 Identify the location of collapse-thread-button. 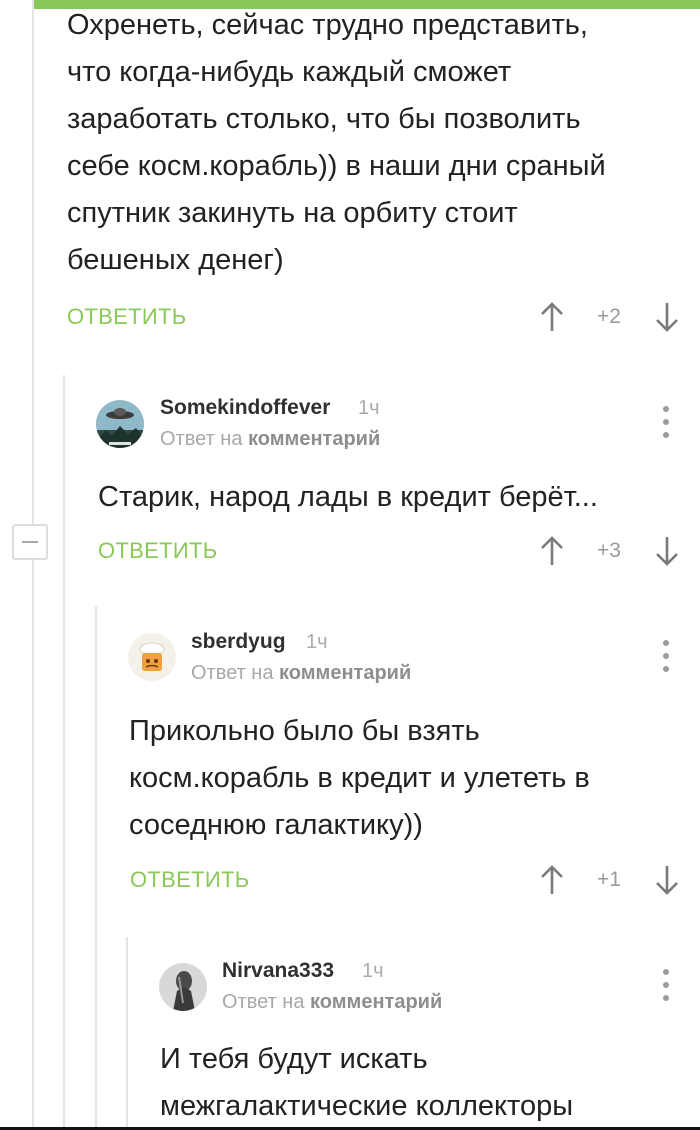
(30, 542).